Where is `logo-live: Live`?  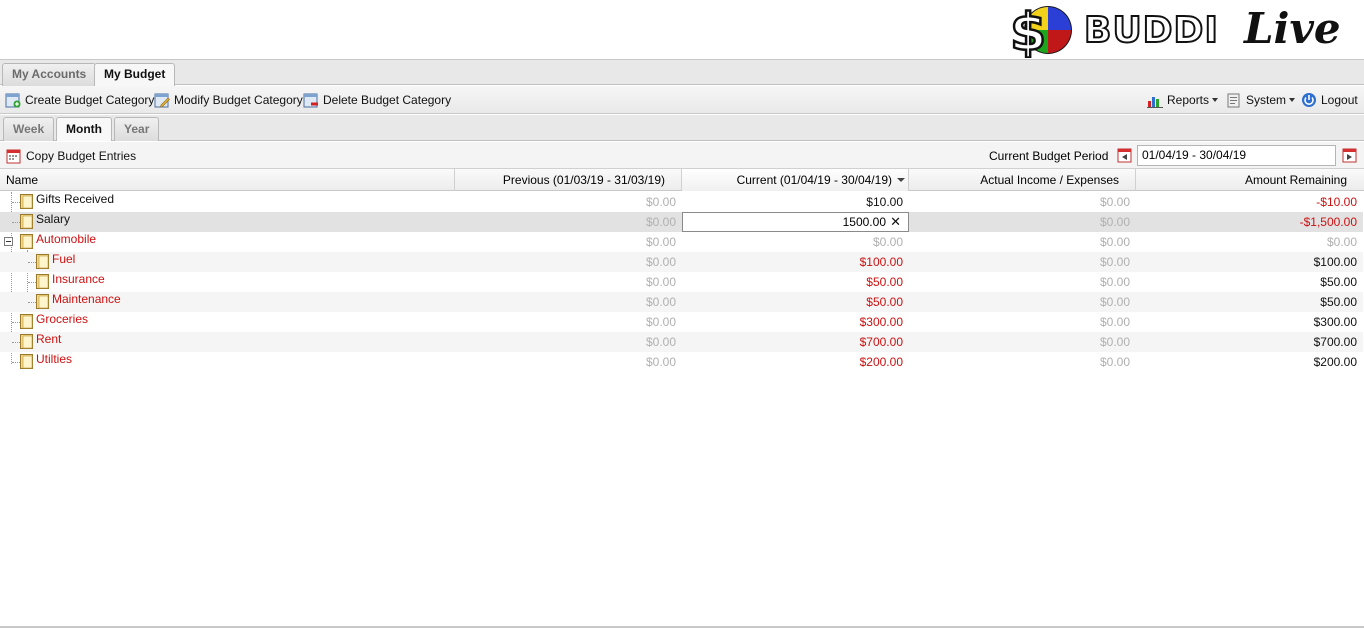 logo-live: Live is located at coordinates (1292, 28).